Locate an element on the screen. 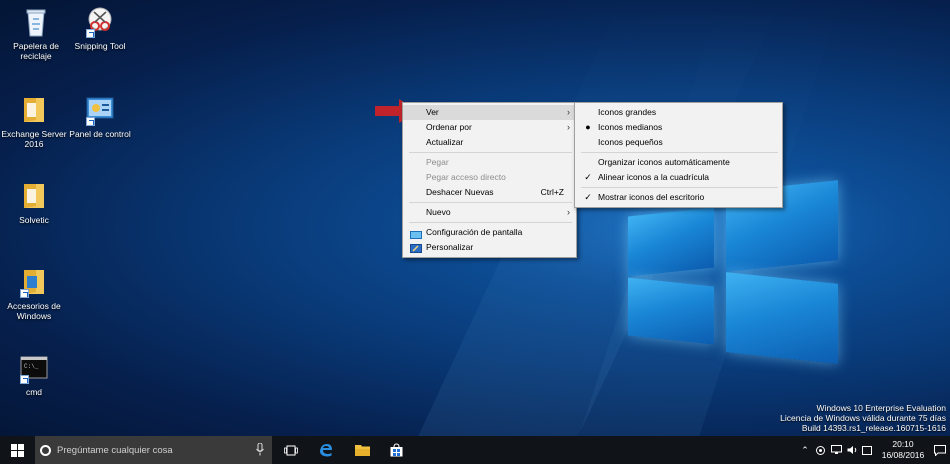  clock: 20:10 16/08/2016 is located at coordinates (903, 450).